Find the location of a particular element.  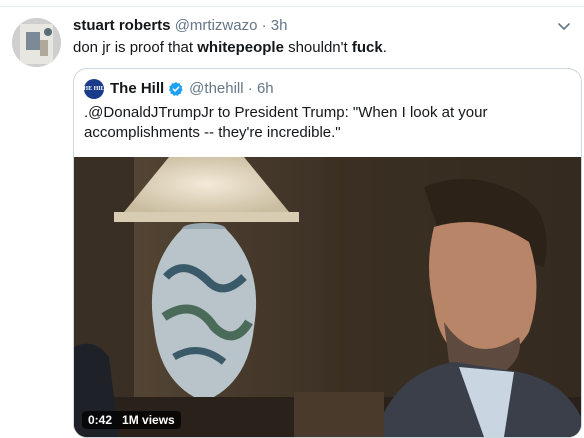

verified-badge-icon is located at coordinates (176, 89).